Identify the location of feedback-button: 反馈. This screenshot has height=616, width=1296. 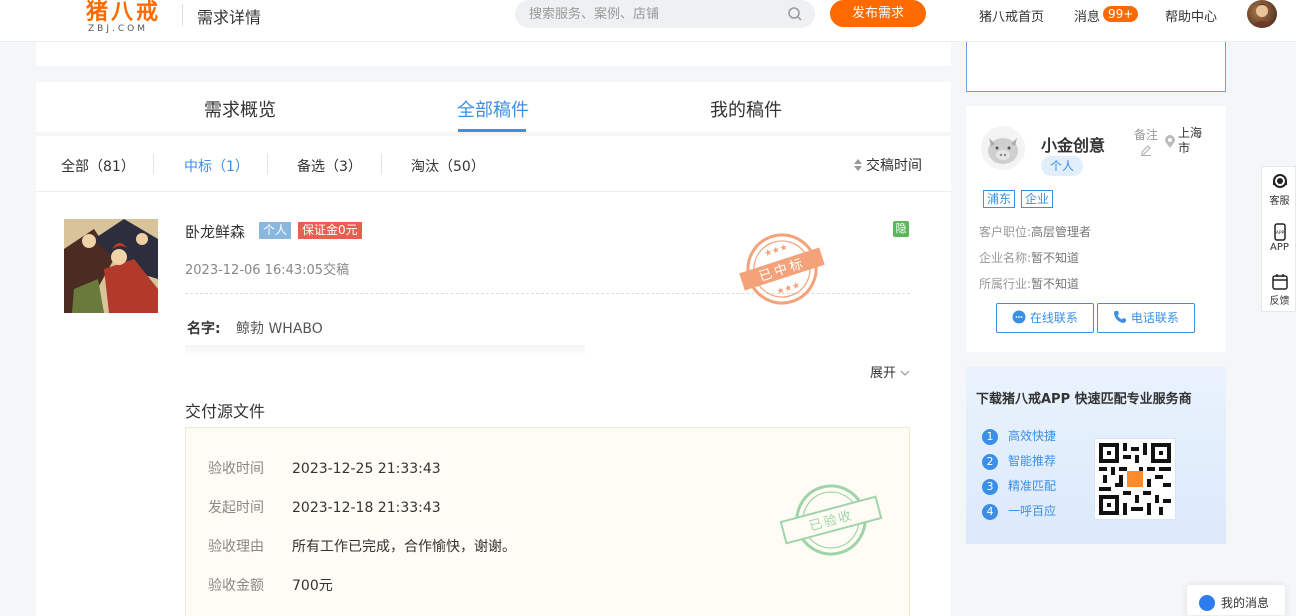
(1279, 290).